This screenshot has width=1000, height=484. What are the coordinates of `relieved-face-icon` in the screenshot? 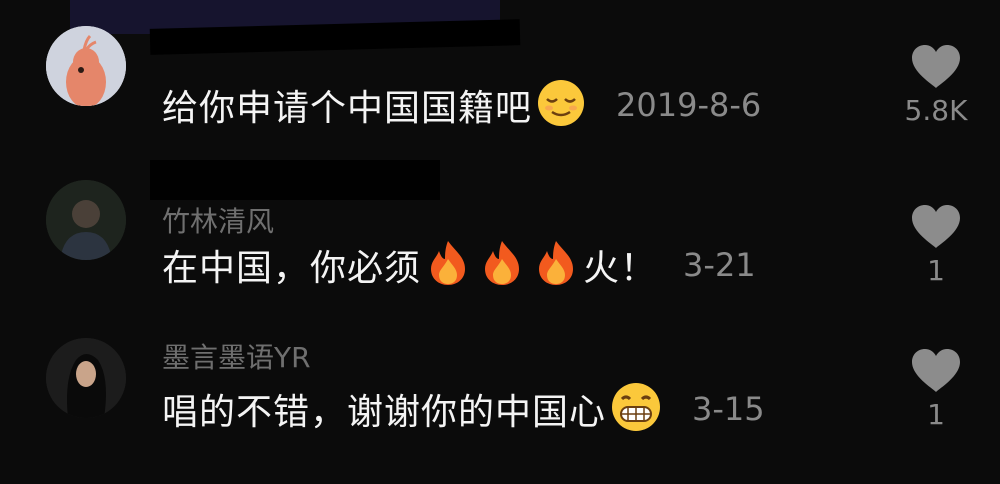 It's located at (561, 105).